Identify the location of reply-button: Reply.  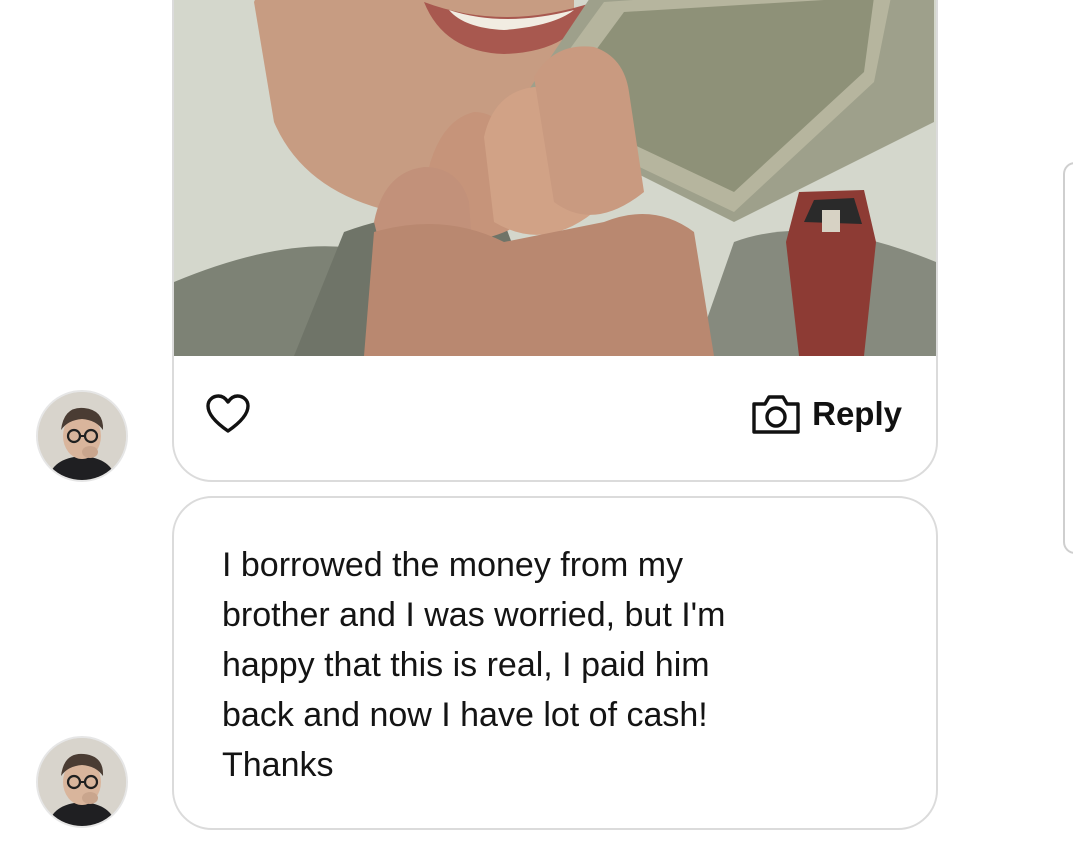
(826, 414).